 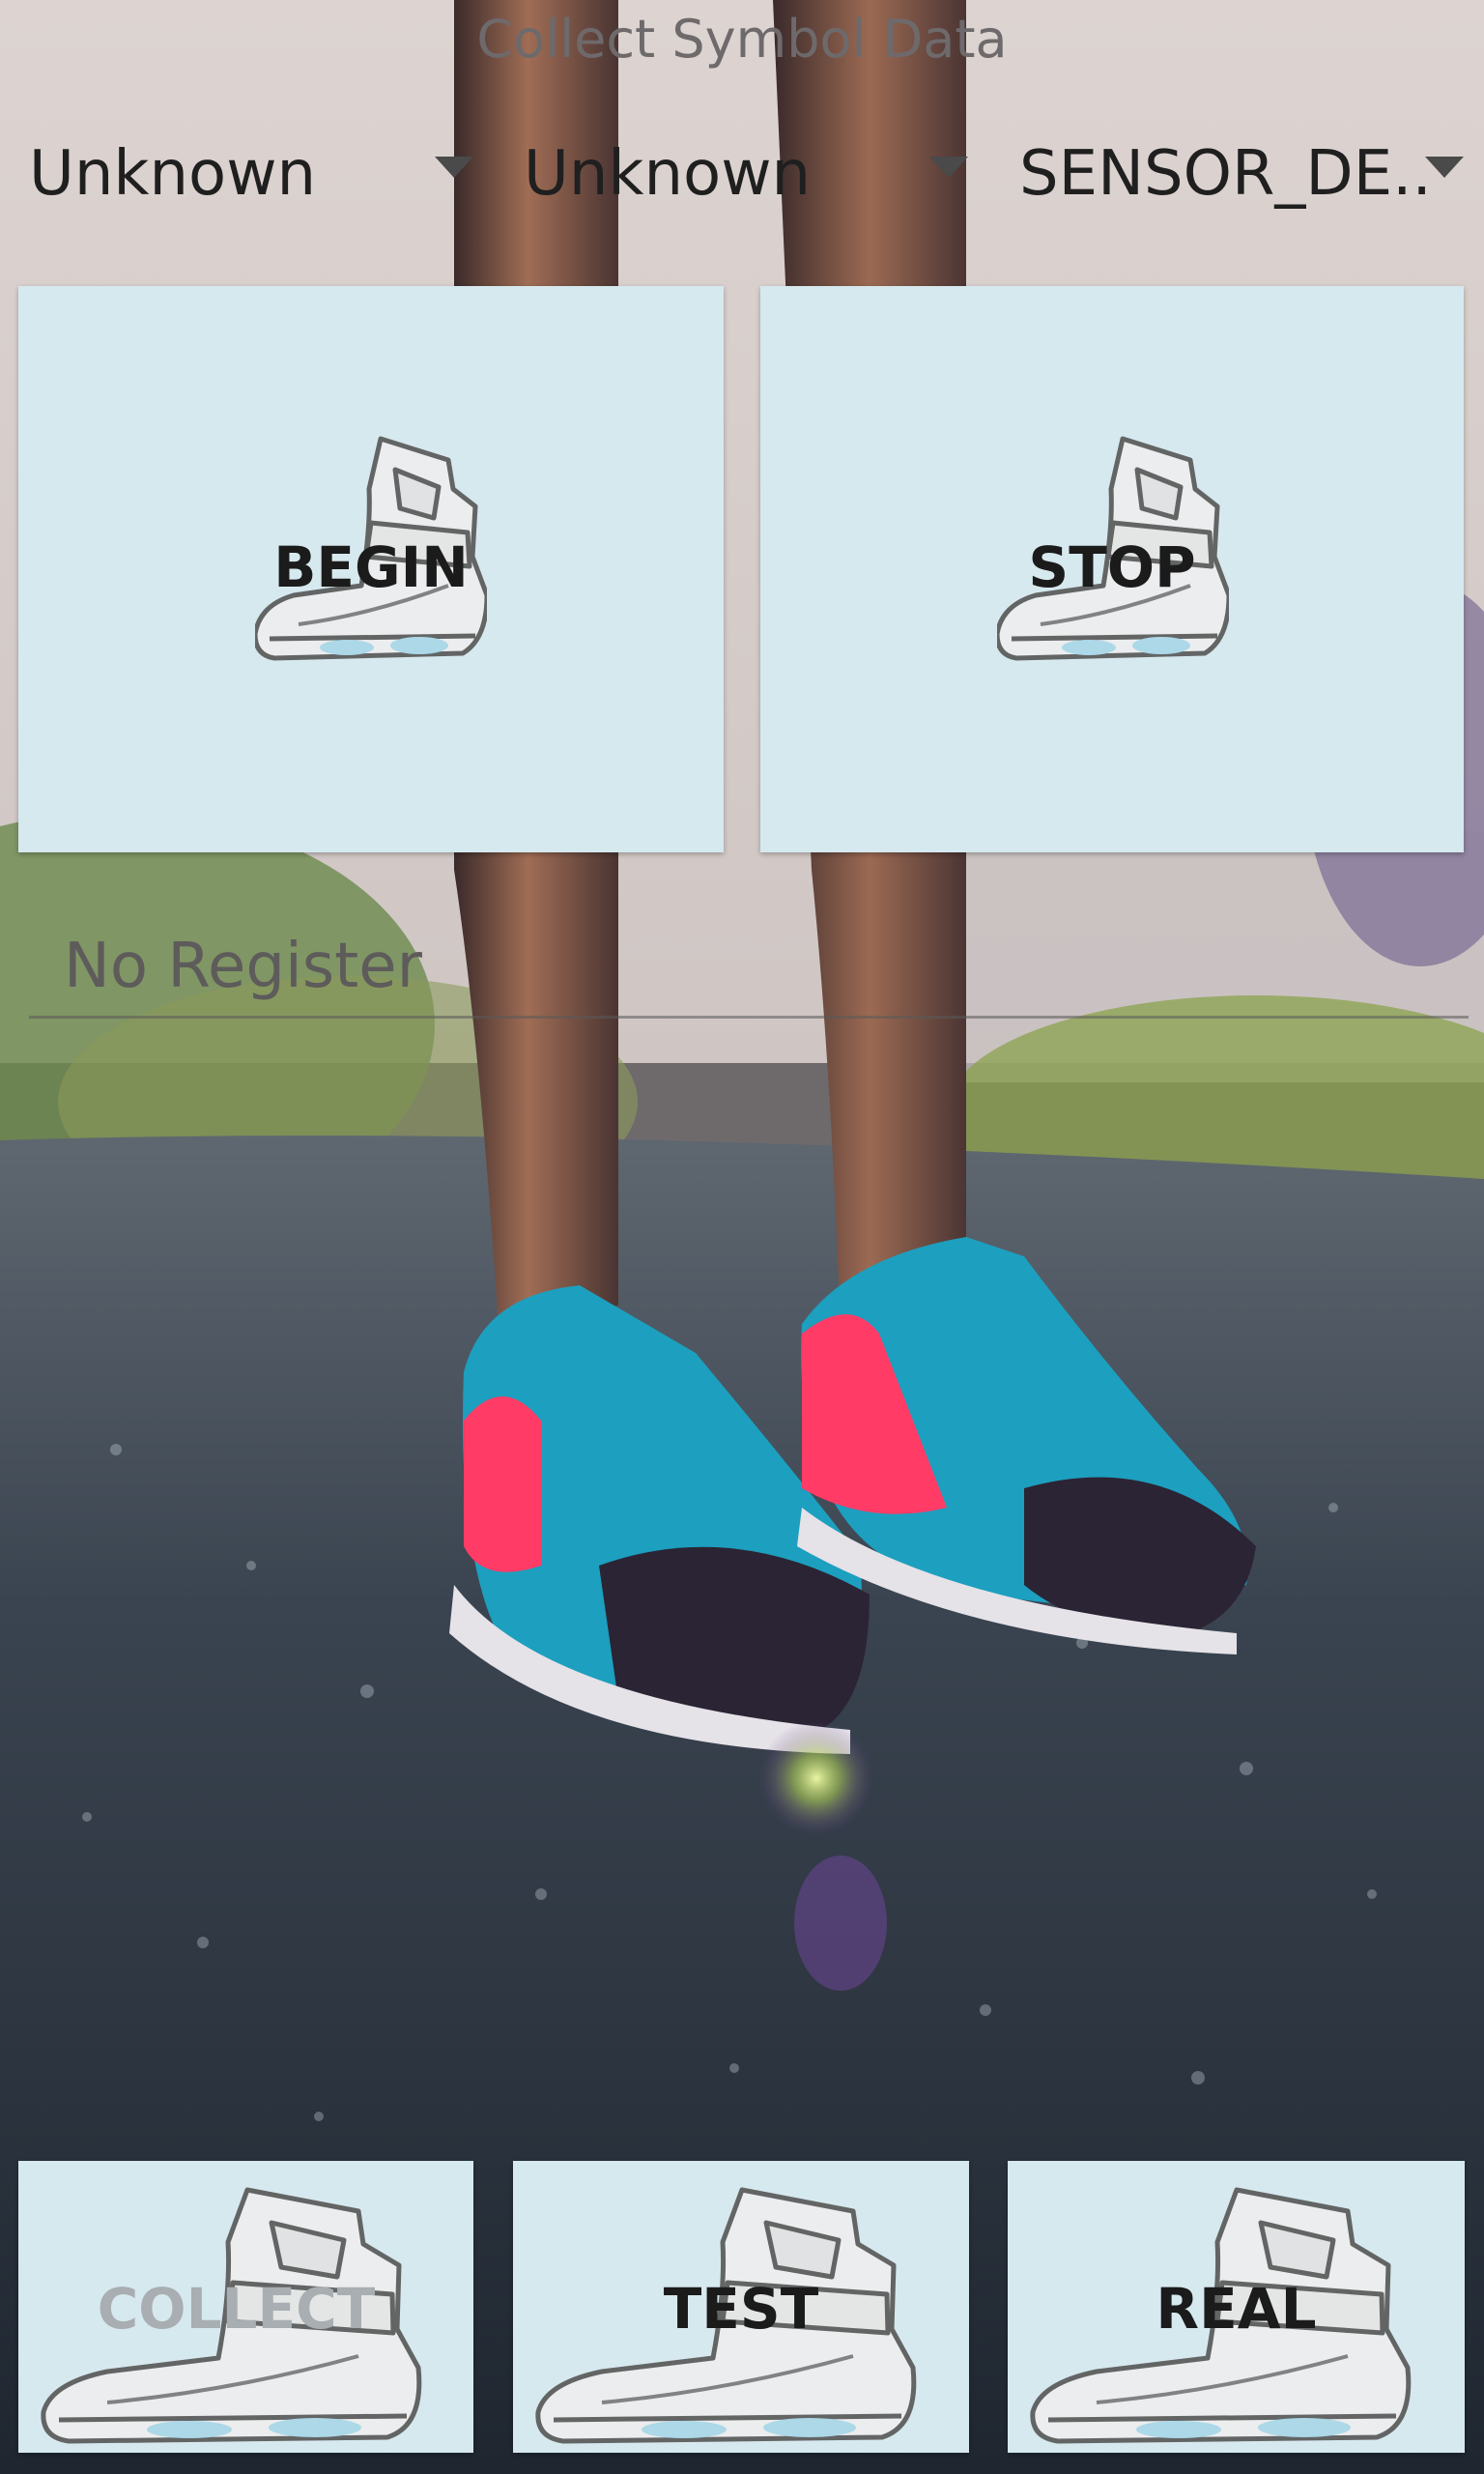 I want to click on real-label: REAL, so click(x=1237, y=2309).